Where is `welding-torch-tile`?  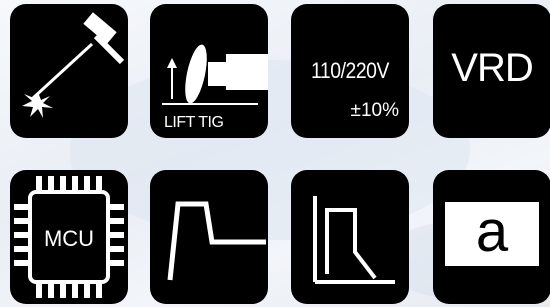
welding-torch-tile is located at coordinates (69, 71).